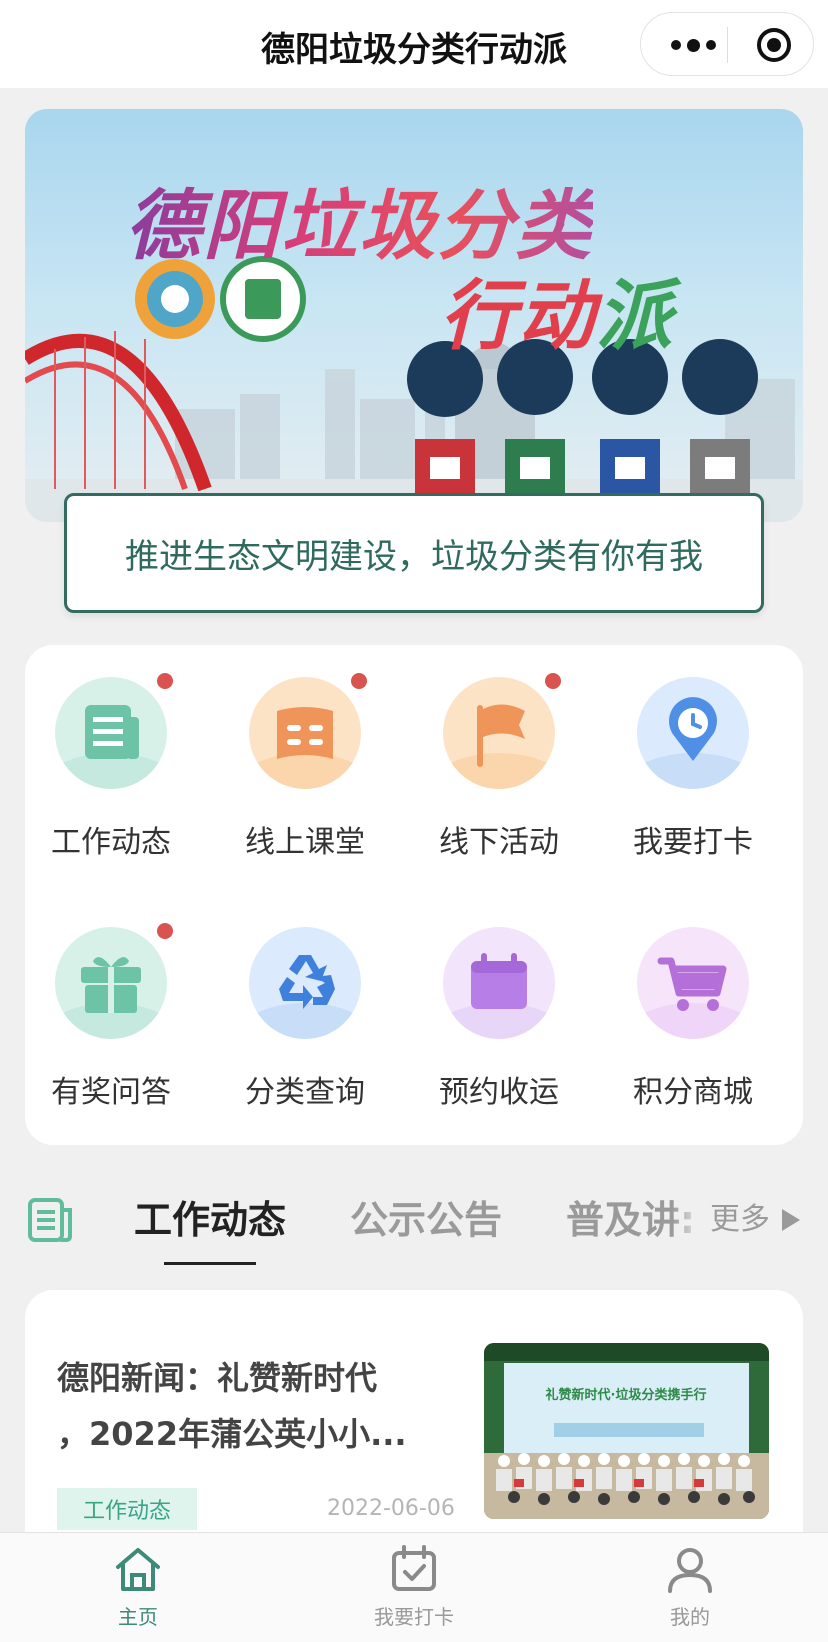 Image resolution: width=828 pixels, height=1642 pixels. What do you see at coordinates (391, 1508) in the screenshot?
I see `news-date: 2022-06-06` at bounding box center [391, 1508].